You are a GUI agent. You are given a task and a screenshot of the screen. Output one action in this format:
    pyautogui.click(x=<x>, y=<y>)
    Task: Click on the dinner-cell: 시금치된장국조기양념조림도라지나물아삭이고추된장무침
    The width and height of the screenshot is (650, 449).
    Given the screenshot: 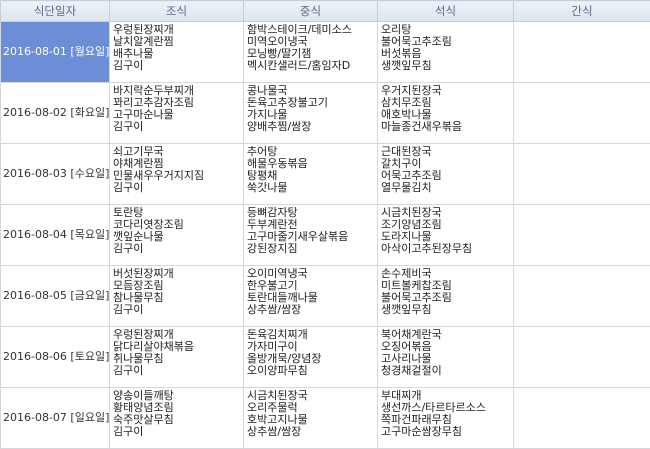 What is the action you would take?
    pyautogui.click(x=446, y=235)
    